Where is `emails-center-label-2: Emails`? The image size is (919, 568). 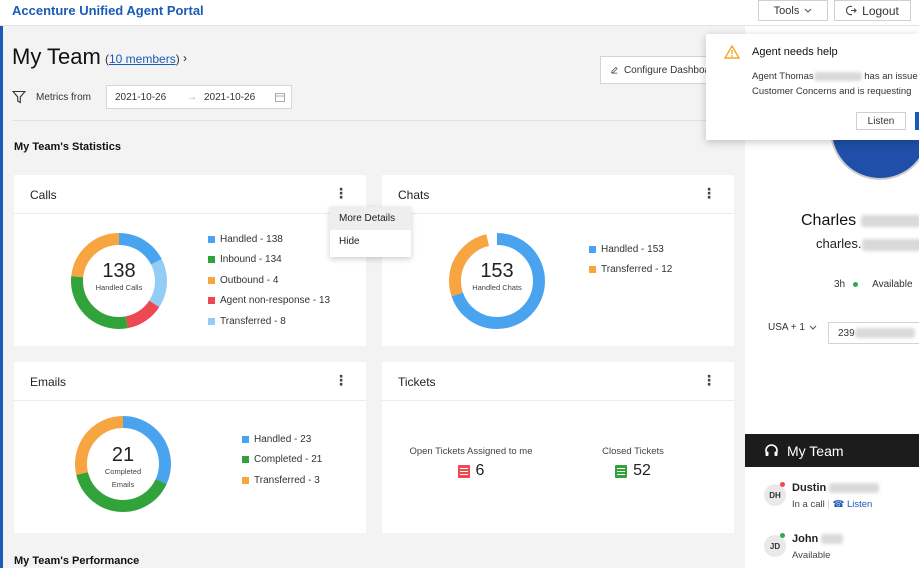
emails-center-label-2: Emails is located at coordinates (123, 484).